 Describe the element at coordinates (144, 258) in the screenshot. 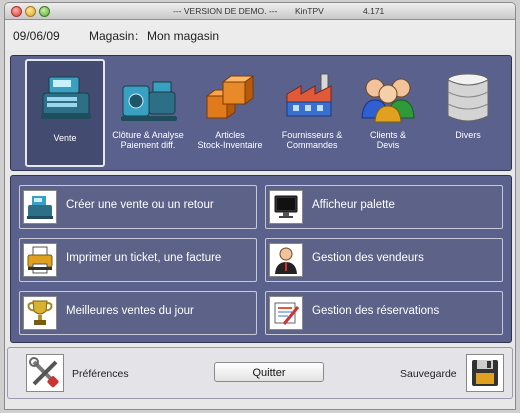

I see `print-ticket-label: Imprimer un ticket, une facture` at that location.